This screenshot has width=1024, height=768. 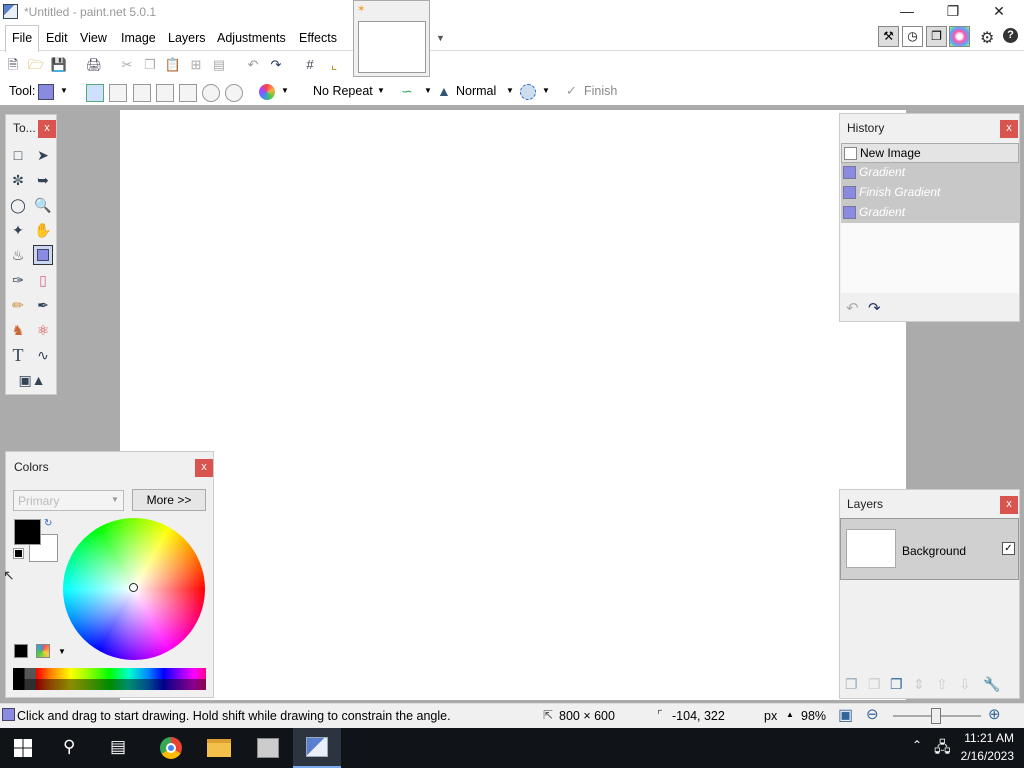 I want to click on paint-bucket-icon: ♨, so click(x=18, y=255).